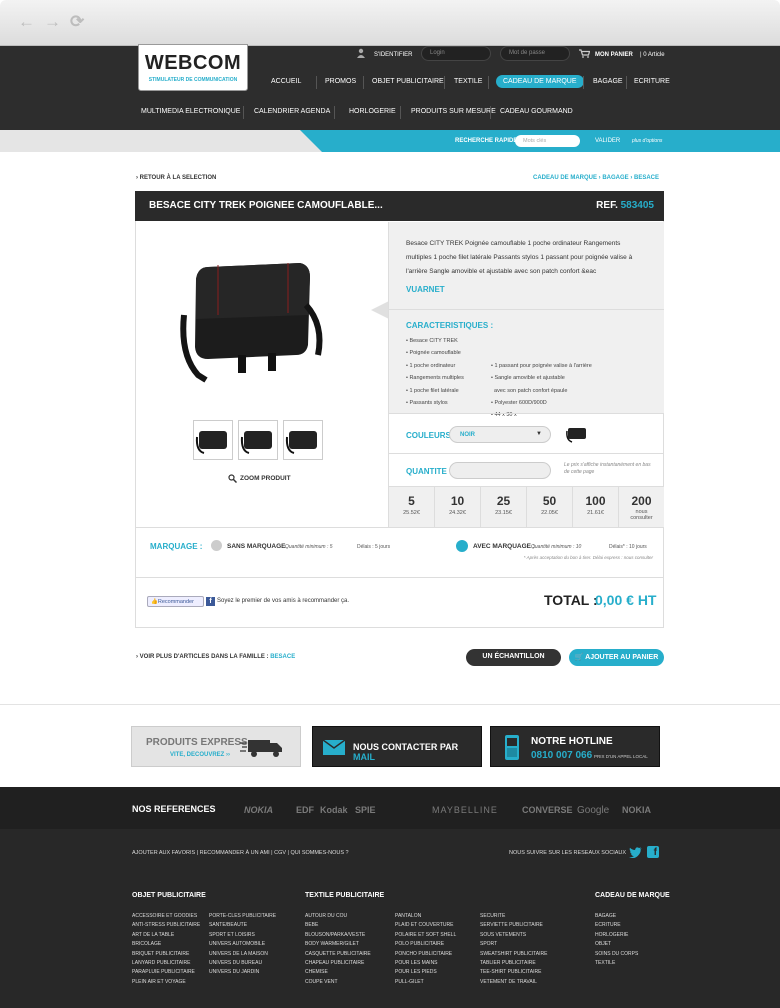 This screenshot has height=1008, width=780. What do you see at coordinates (635, 852) in the screenshot?
I see `twitter-icon` at bounding box center [635, 852].